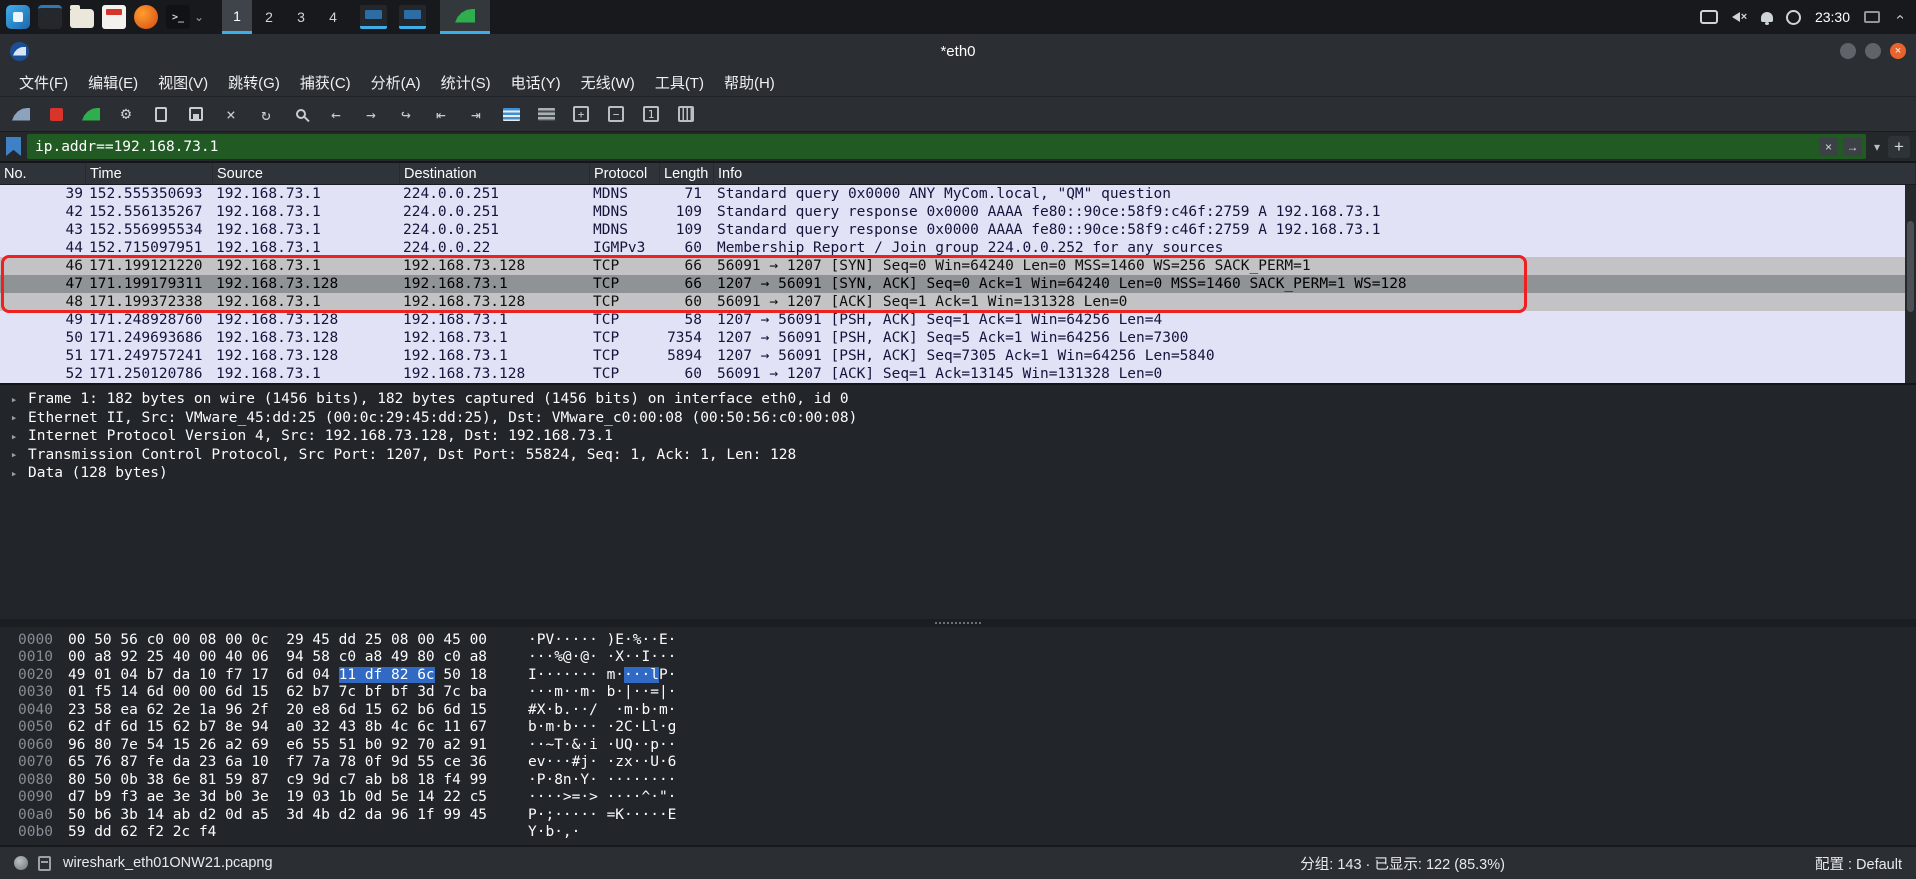 The width and height of the screenshot is (1916, 879). What do you see at coordinates (581, 114) in the screenshot?
I see `zoom-in-button: +` at bounding box center [581, 114].